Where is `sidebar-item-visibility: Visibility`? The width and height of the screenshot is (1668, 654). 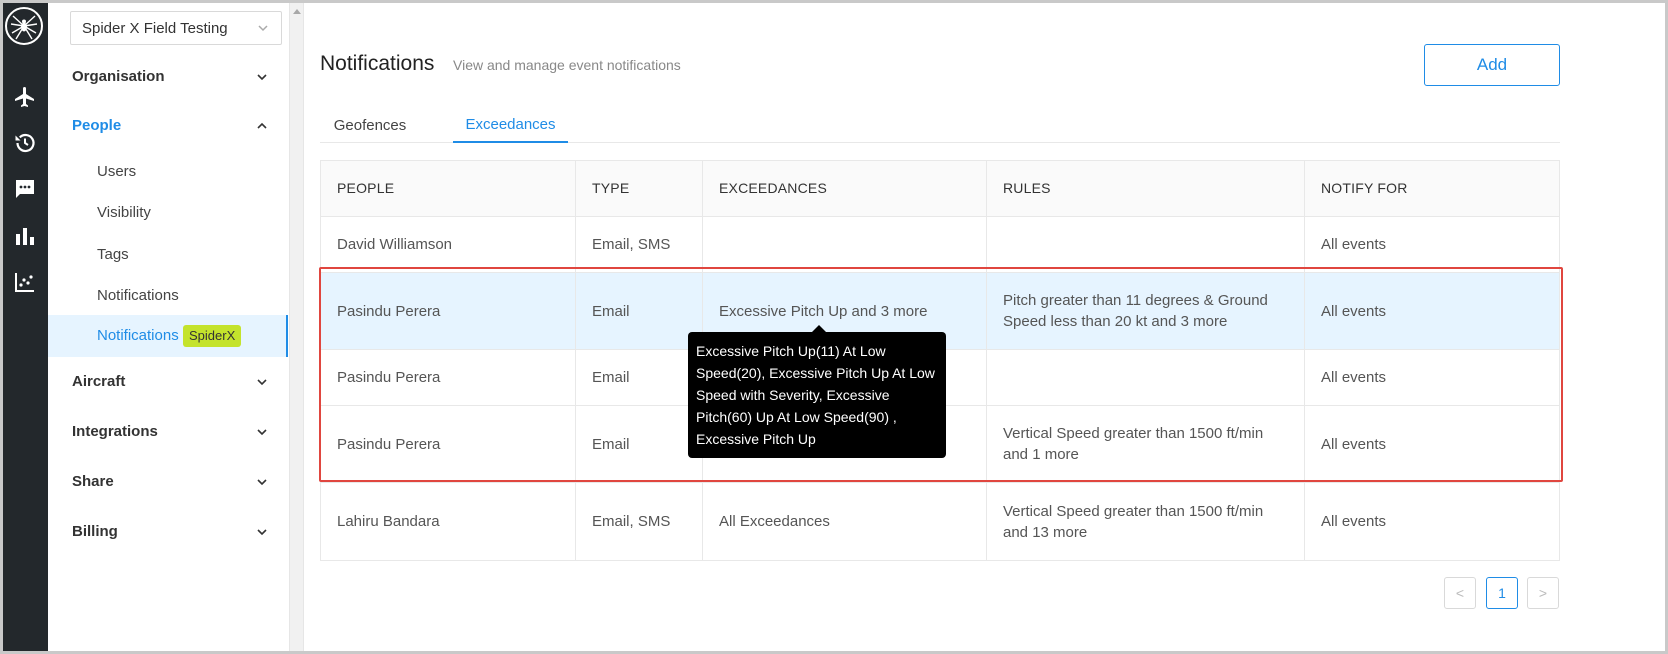 sidebar-item-visibility: Visibility is located at coordinates (192, 212).